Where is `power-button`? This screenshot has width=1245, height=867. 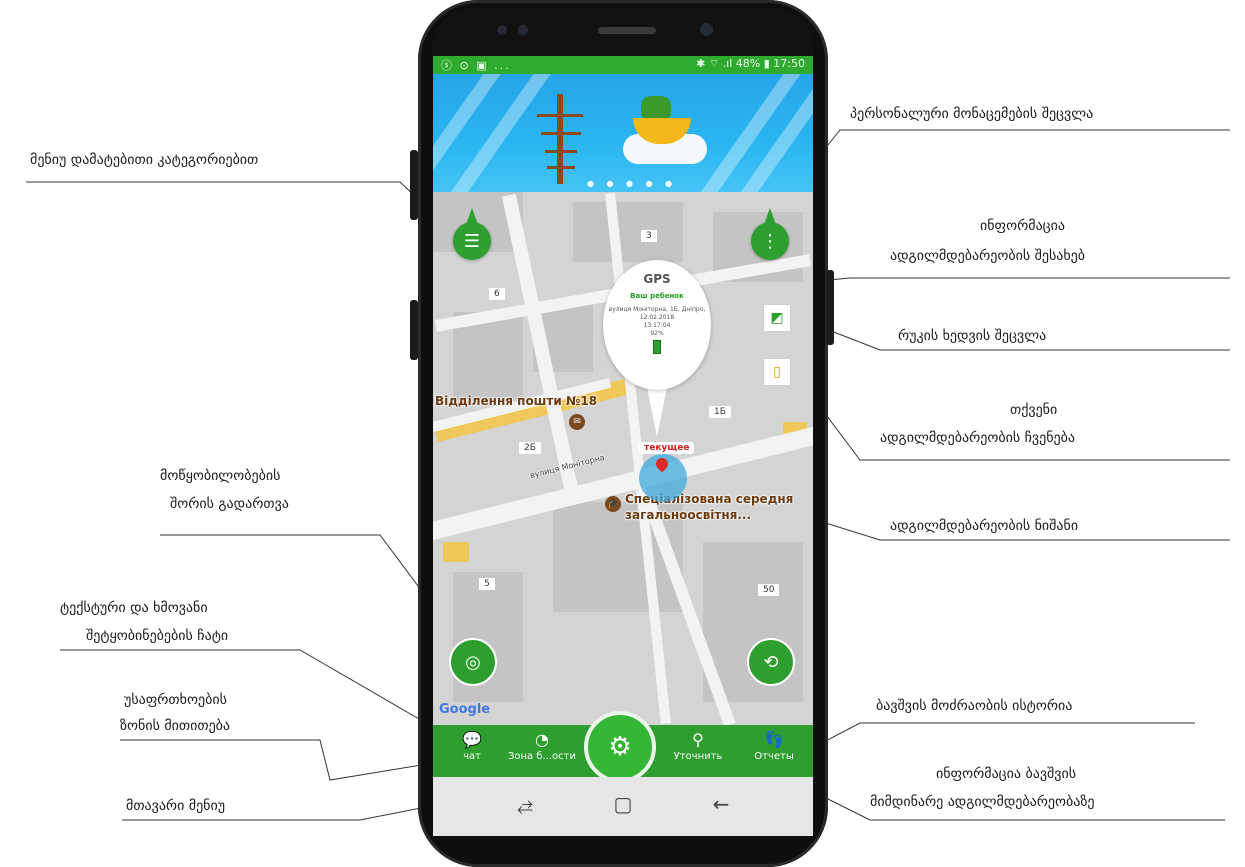
power-button is located at coordinates (830, 307).